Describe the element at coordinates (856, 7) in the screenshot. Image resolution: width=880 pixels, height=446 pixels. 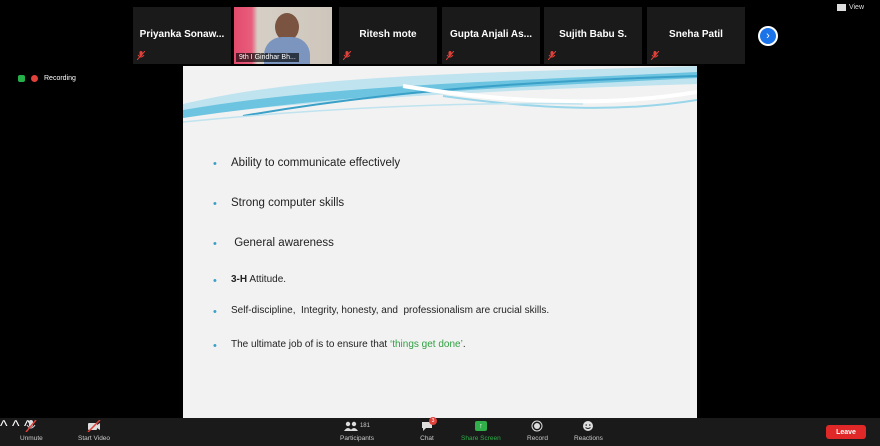
I see `view-label: View` at that location.